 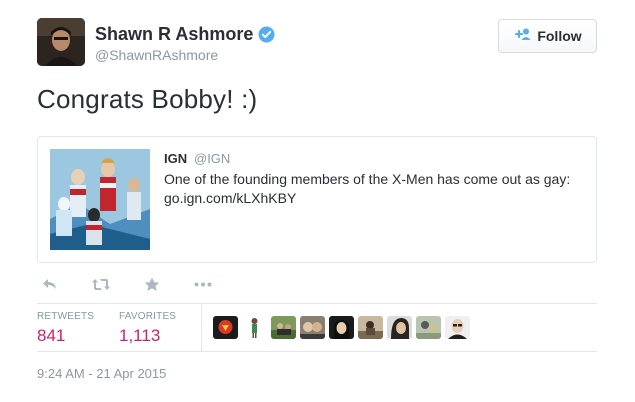 I want to click on retweet-icon, so click(x=101, y=284).